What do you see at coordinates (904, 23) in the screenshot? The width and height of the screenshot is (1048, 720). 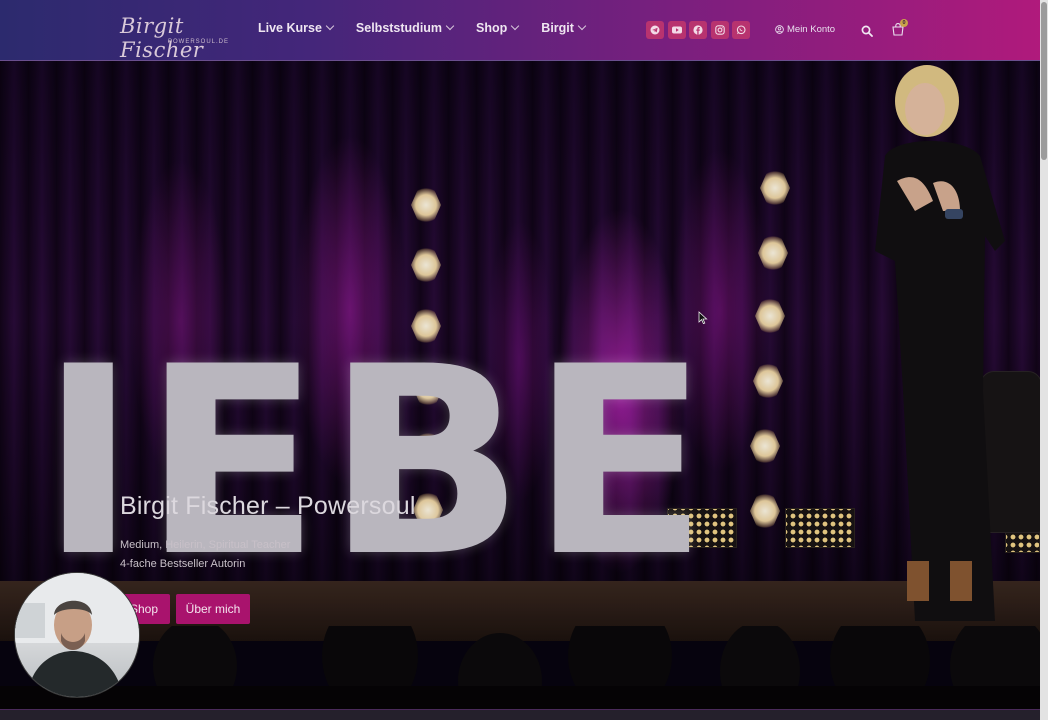 I see `cart-count-badge: 0` at bounding box center [904, 23].